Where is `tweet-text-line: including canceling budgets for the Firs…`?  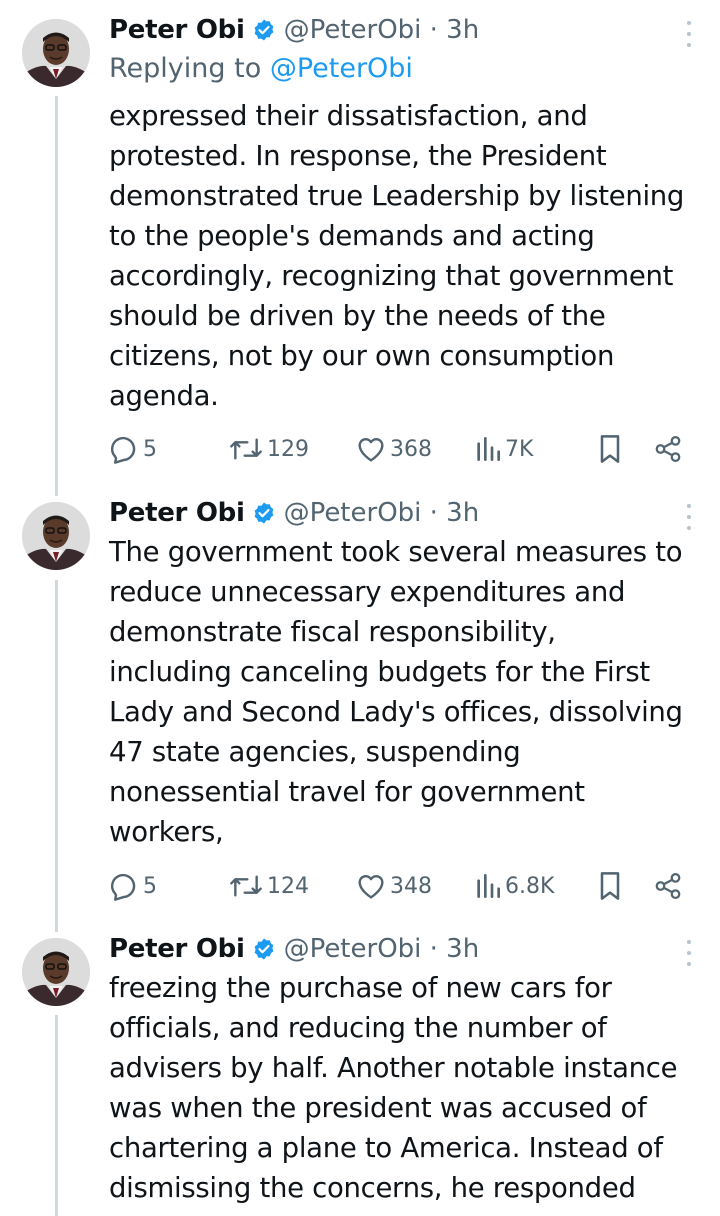 tweet-text-line: including canceling budgets for the Firs… is located at coordinates (379, 672).